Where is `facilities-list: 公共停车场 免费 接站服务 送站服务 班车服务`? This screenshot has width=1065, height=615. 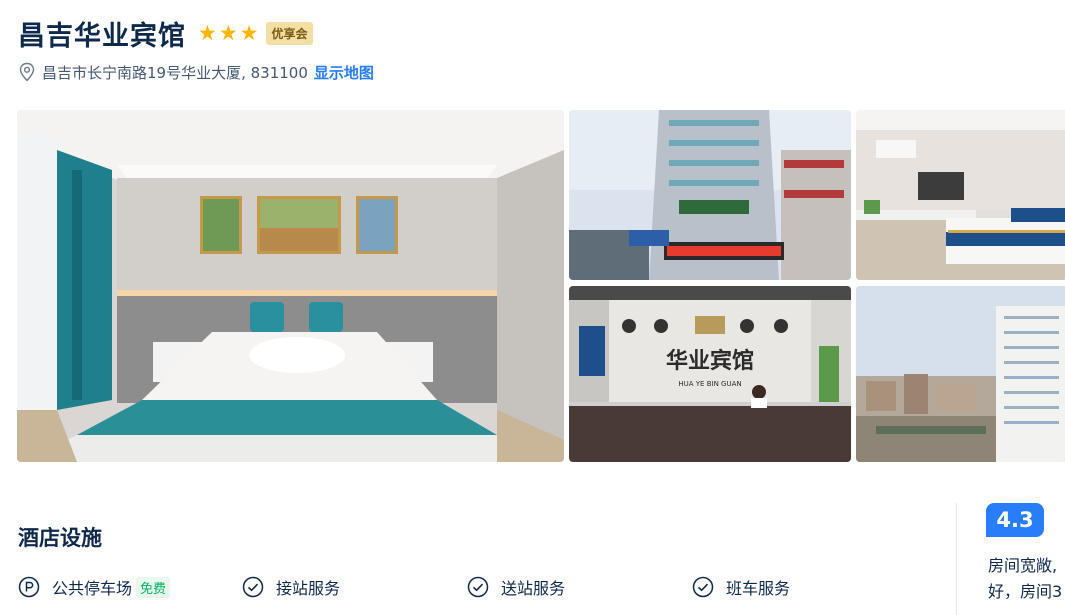 facilities-list: 公共停车场 免费 接站服务 送站服务 班车服务 is located at coordinates (468, 587).